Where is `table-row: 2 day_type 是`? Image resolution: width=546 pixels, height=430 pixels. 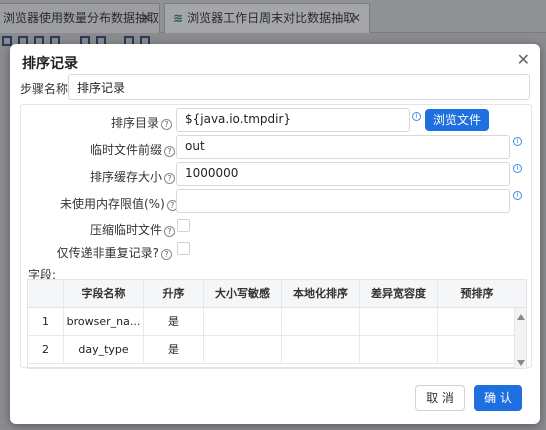
table-row: 2 day_type 是 is located at coordinates (277, 350).